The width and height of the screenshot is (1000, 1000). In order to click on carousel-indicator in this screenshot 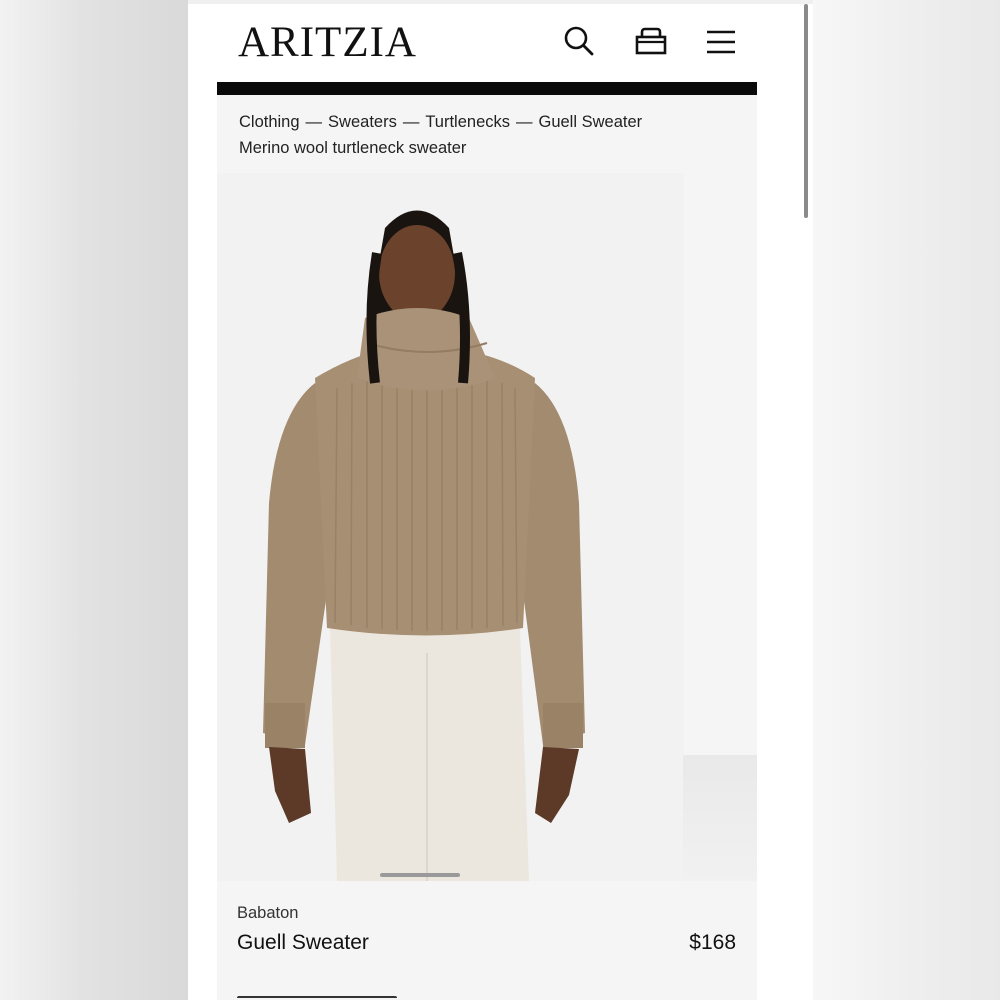, I will do `click(420, 875)`.